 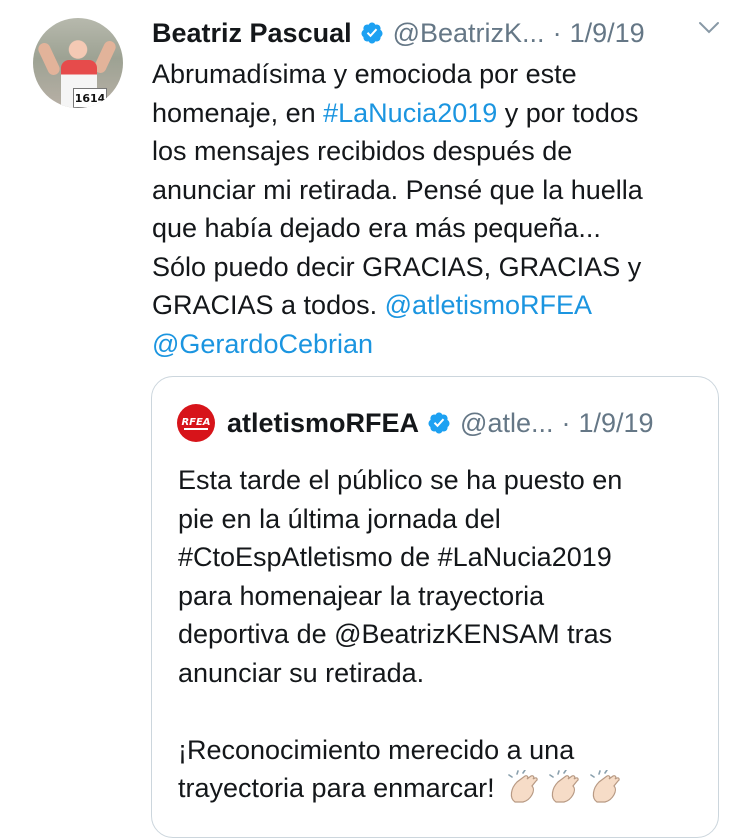 I want to click on author-avatar: 1614, so click(x=78, y=63).